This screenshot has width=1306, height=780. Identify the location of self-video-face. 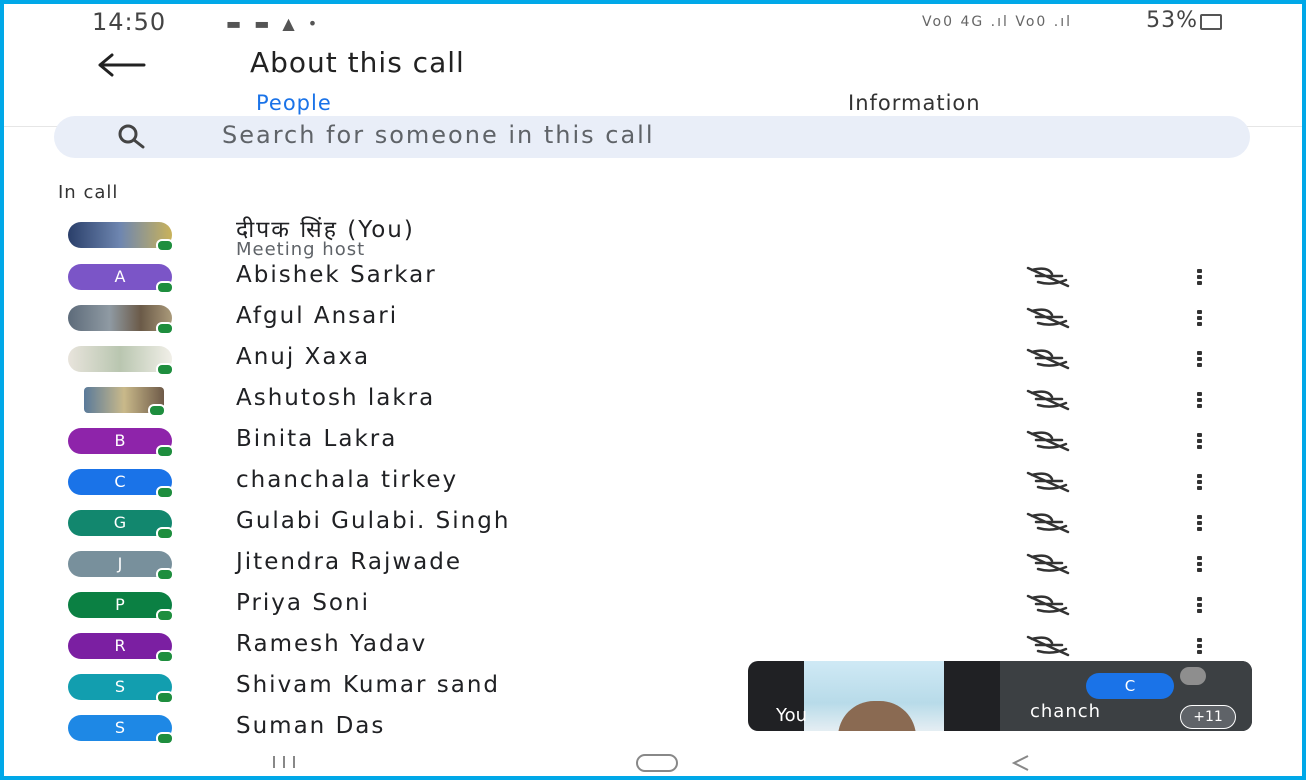
(877, 716).